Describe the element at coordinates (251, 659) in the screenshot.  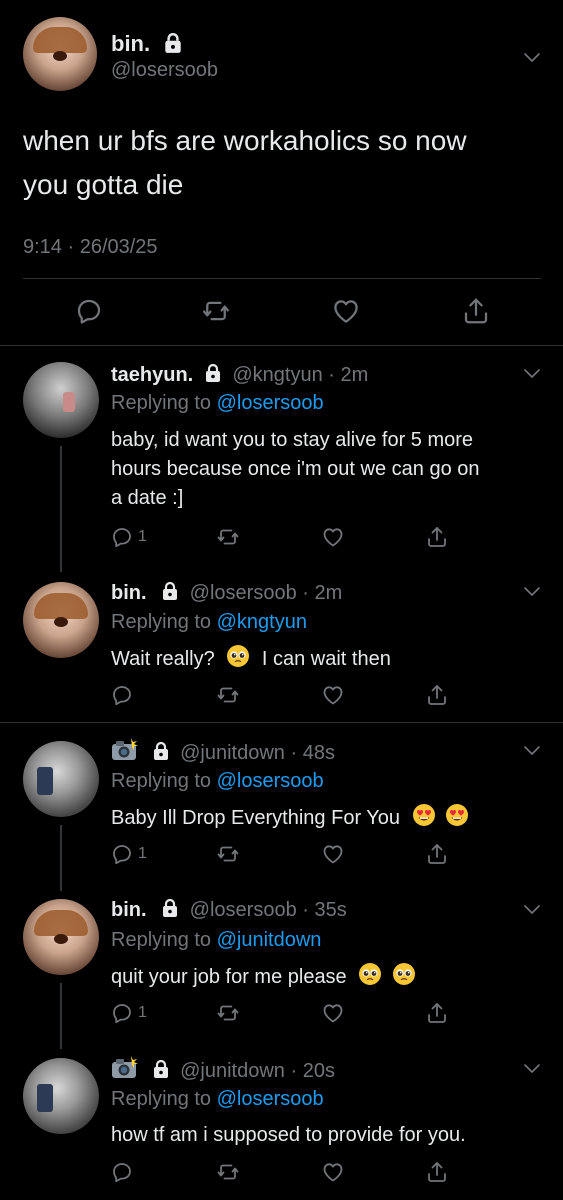
I see `reply-text: Wait really? I can wait then` at that location.